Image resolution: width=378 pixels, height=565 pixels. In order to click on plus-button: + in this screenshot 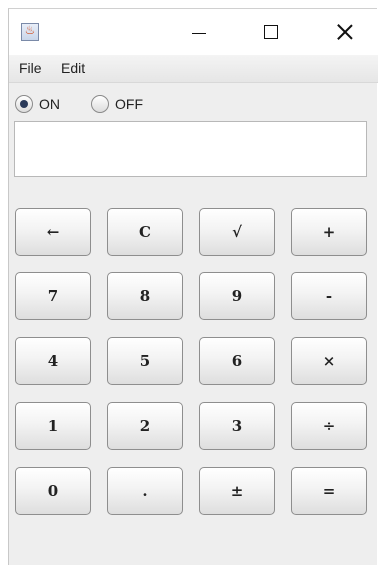, I will do `click(329, 232)`.